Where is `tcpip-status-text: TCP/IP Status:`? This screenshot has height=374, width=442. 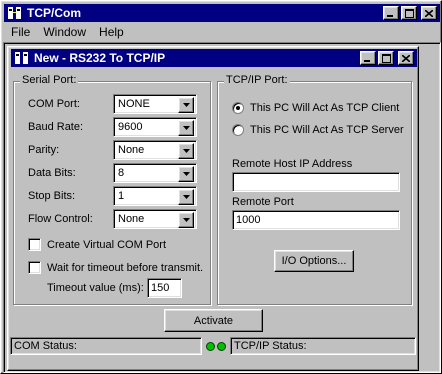 tcpip-status-text: TCP/IP Status: is located at coordinates (270, 346).